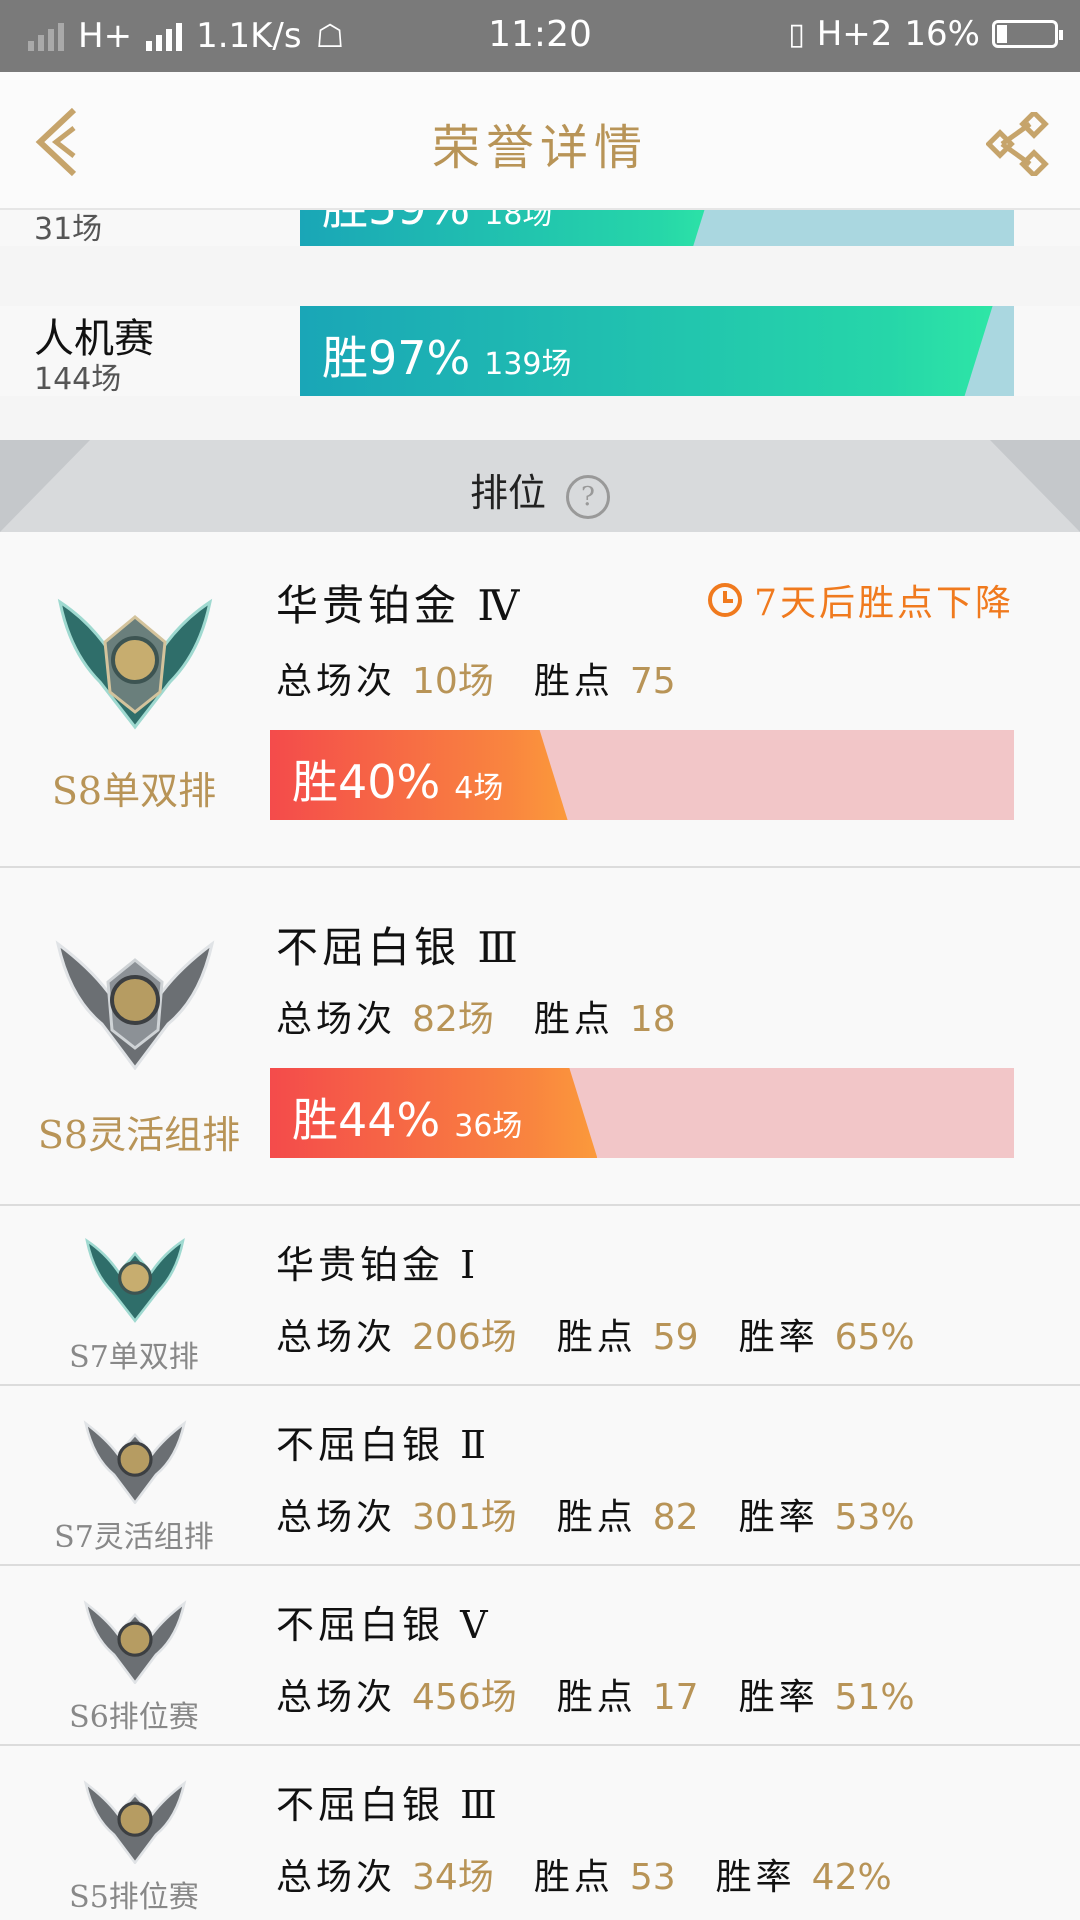 The width and height of the screenshot is (1080, 1920). Describe the element at coordinates (540, 1476) in the screenshot. I see `ranked-card-s7-flex: S7灵活组排 不屈白银 Ⅱ 总场次 301场 胜点 82 胜率 53%` at that location.